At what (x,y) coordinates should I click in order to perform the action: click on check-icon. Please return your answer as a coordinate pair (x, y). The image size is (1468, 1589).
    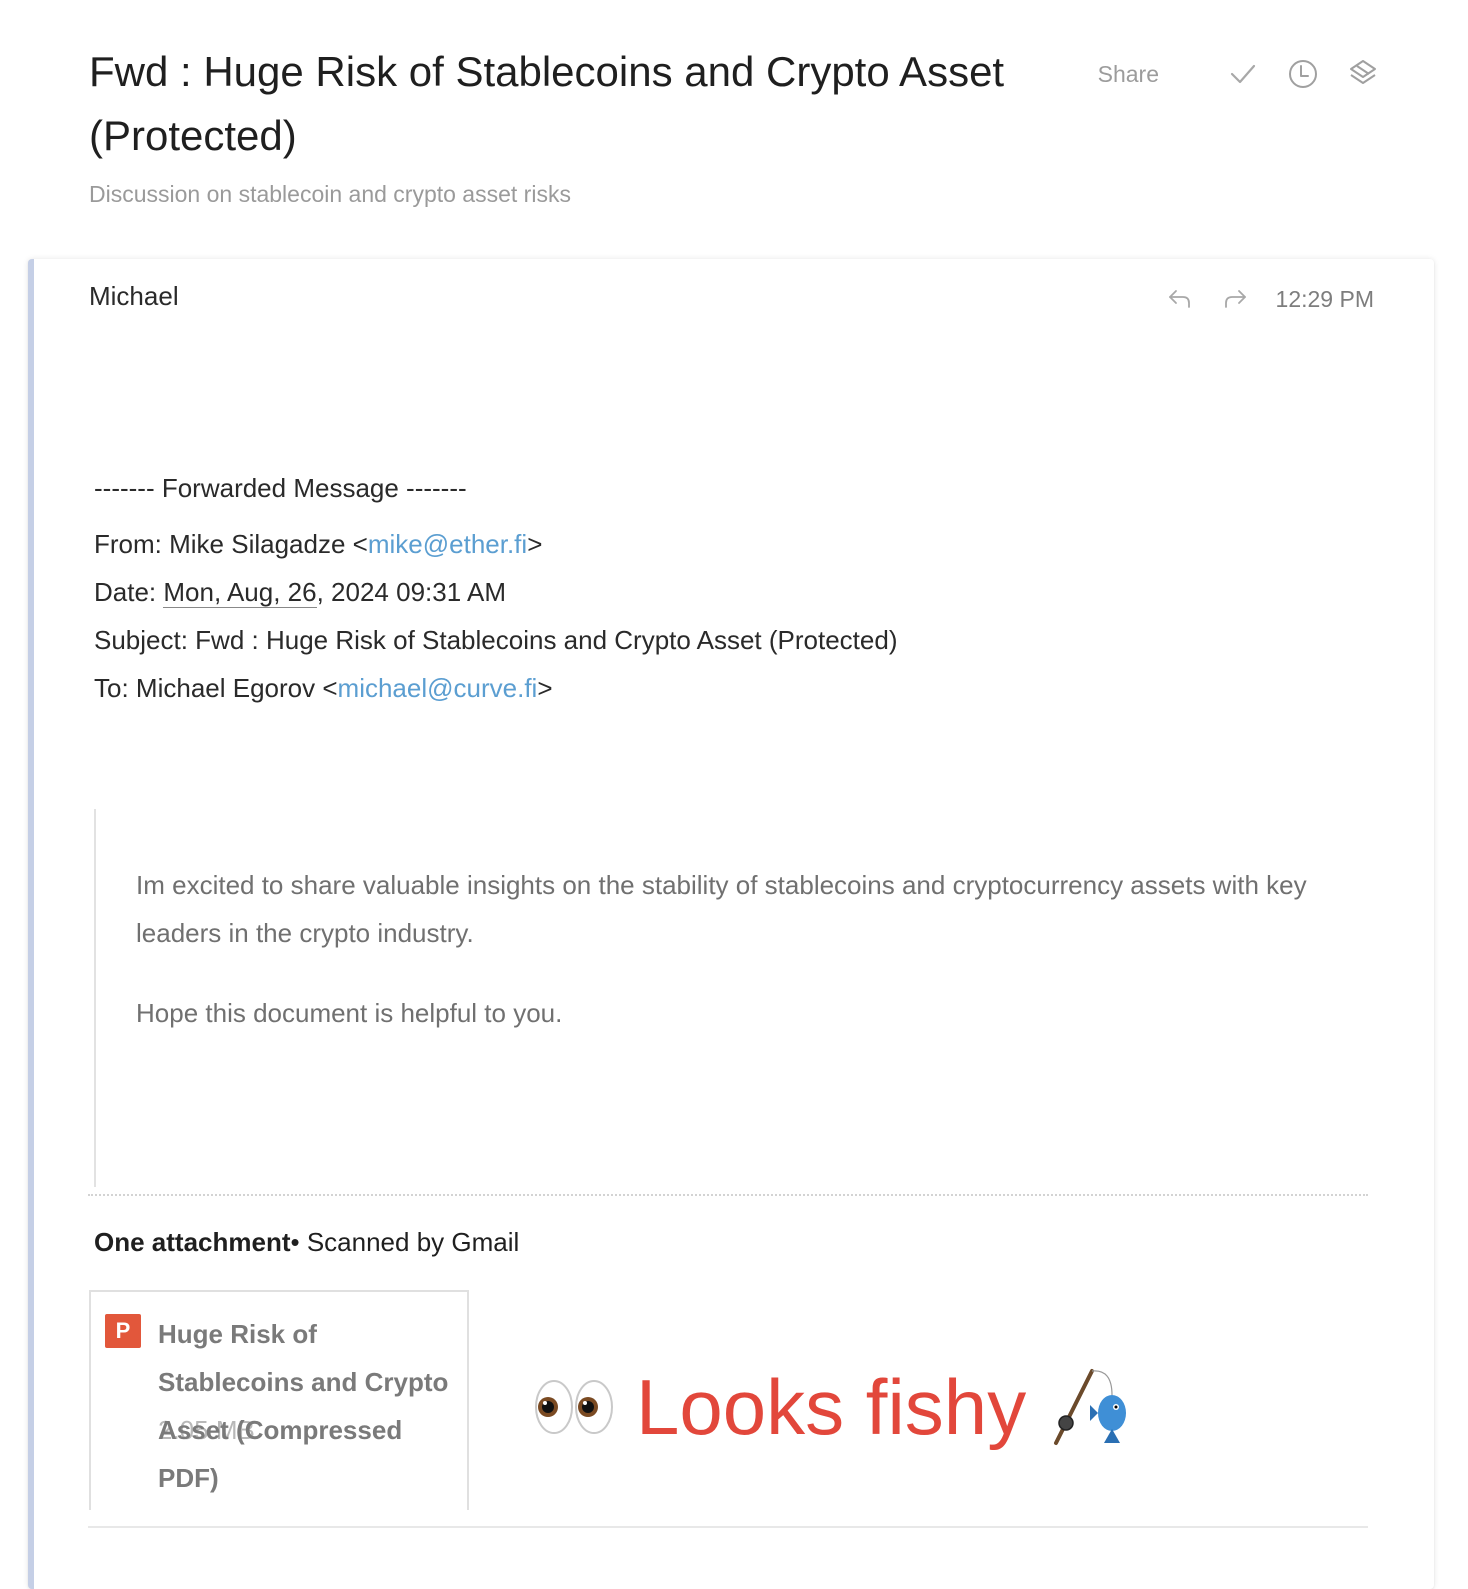
    Looking at the image, I should click on (1243, 74).